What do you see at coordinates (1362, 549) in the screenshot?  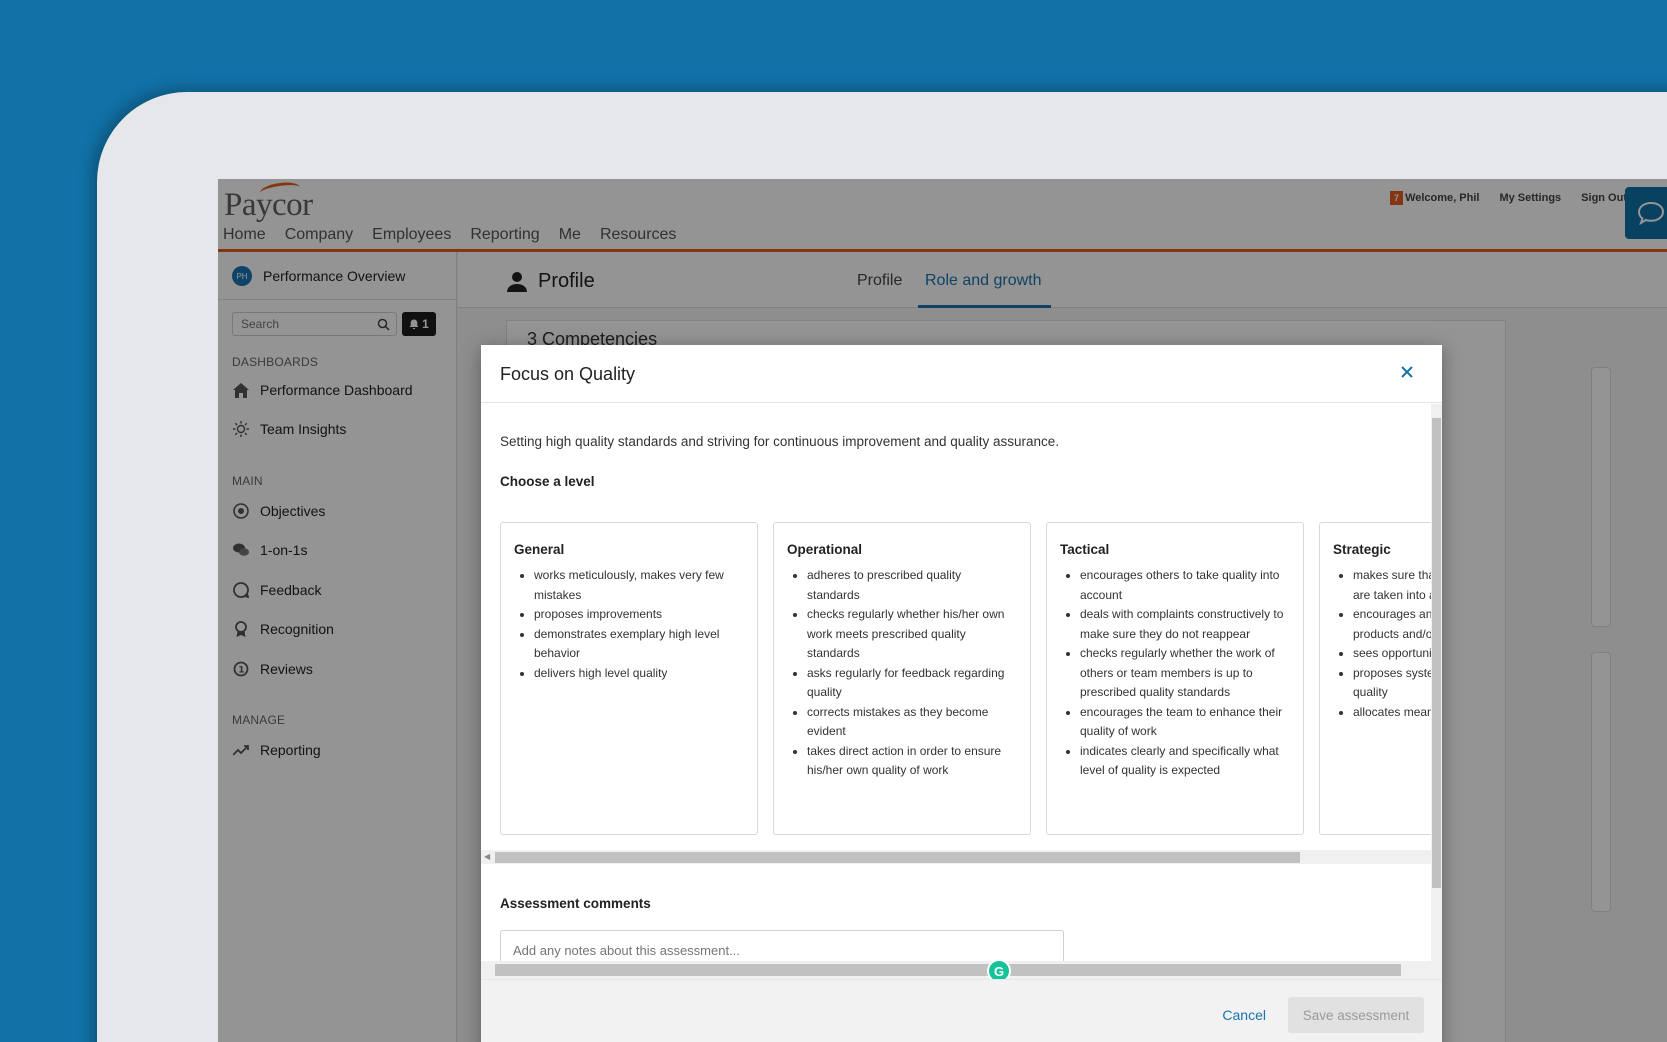 I see `level-name: Strategic` at bounding box center [1362, 549].